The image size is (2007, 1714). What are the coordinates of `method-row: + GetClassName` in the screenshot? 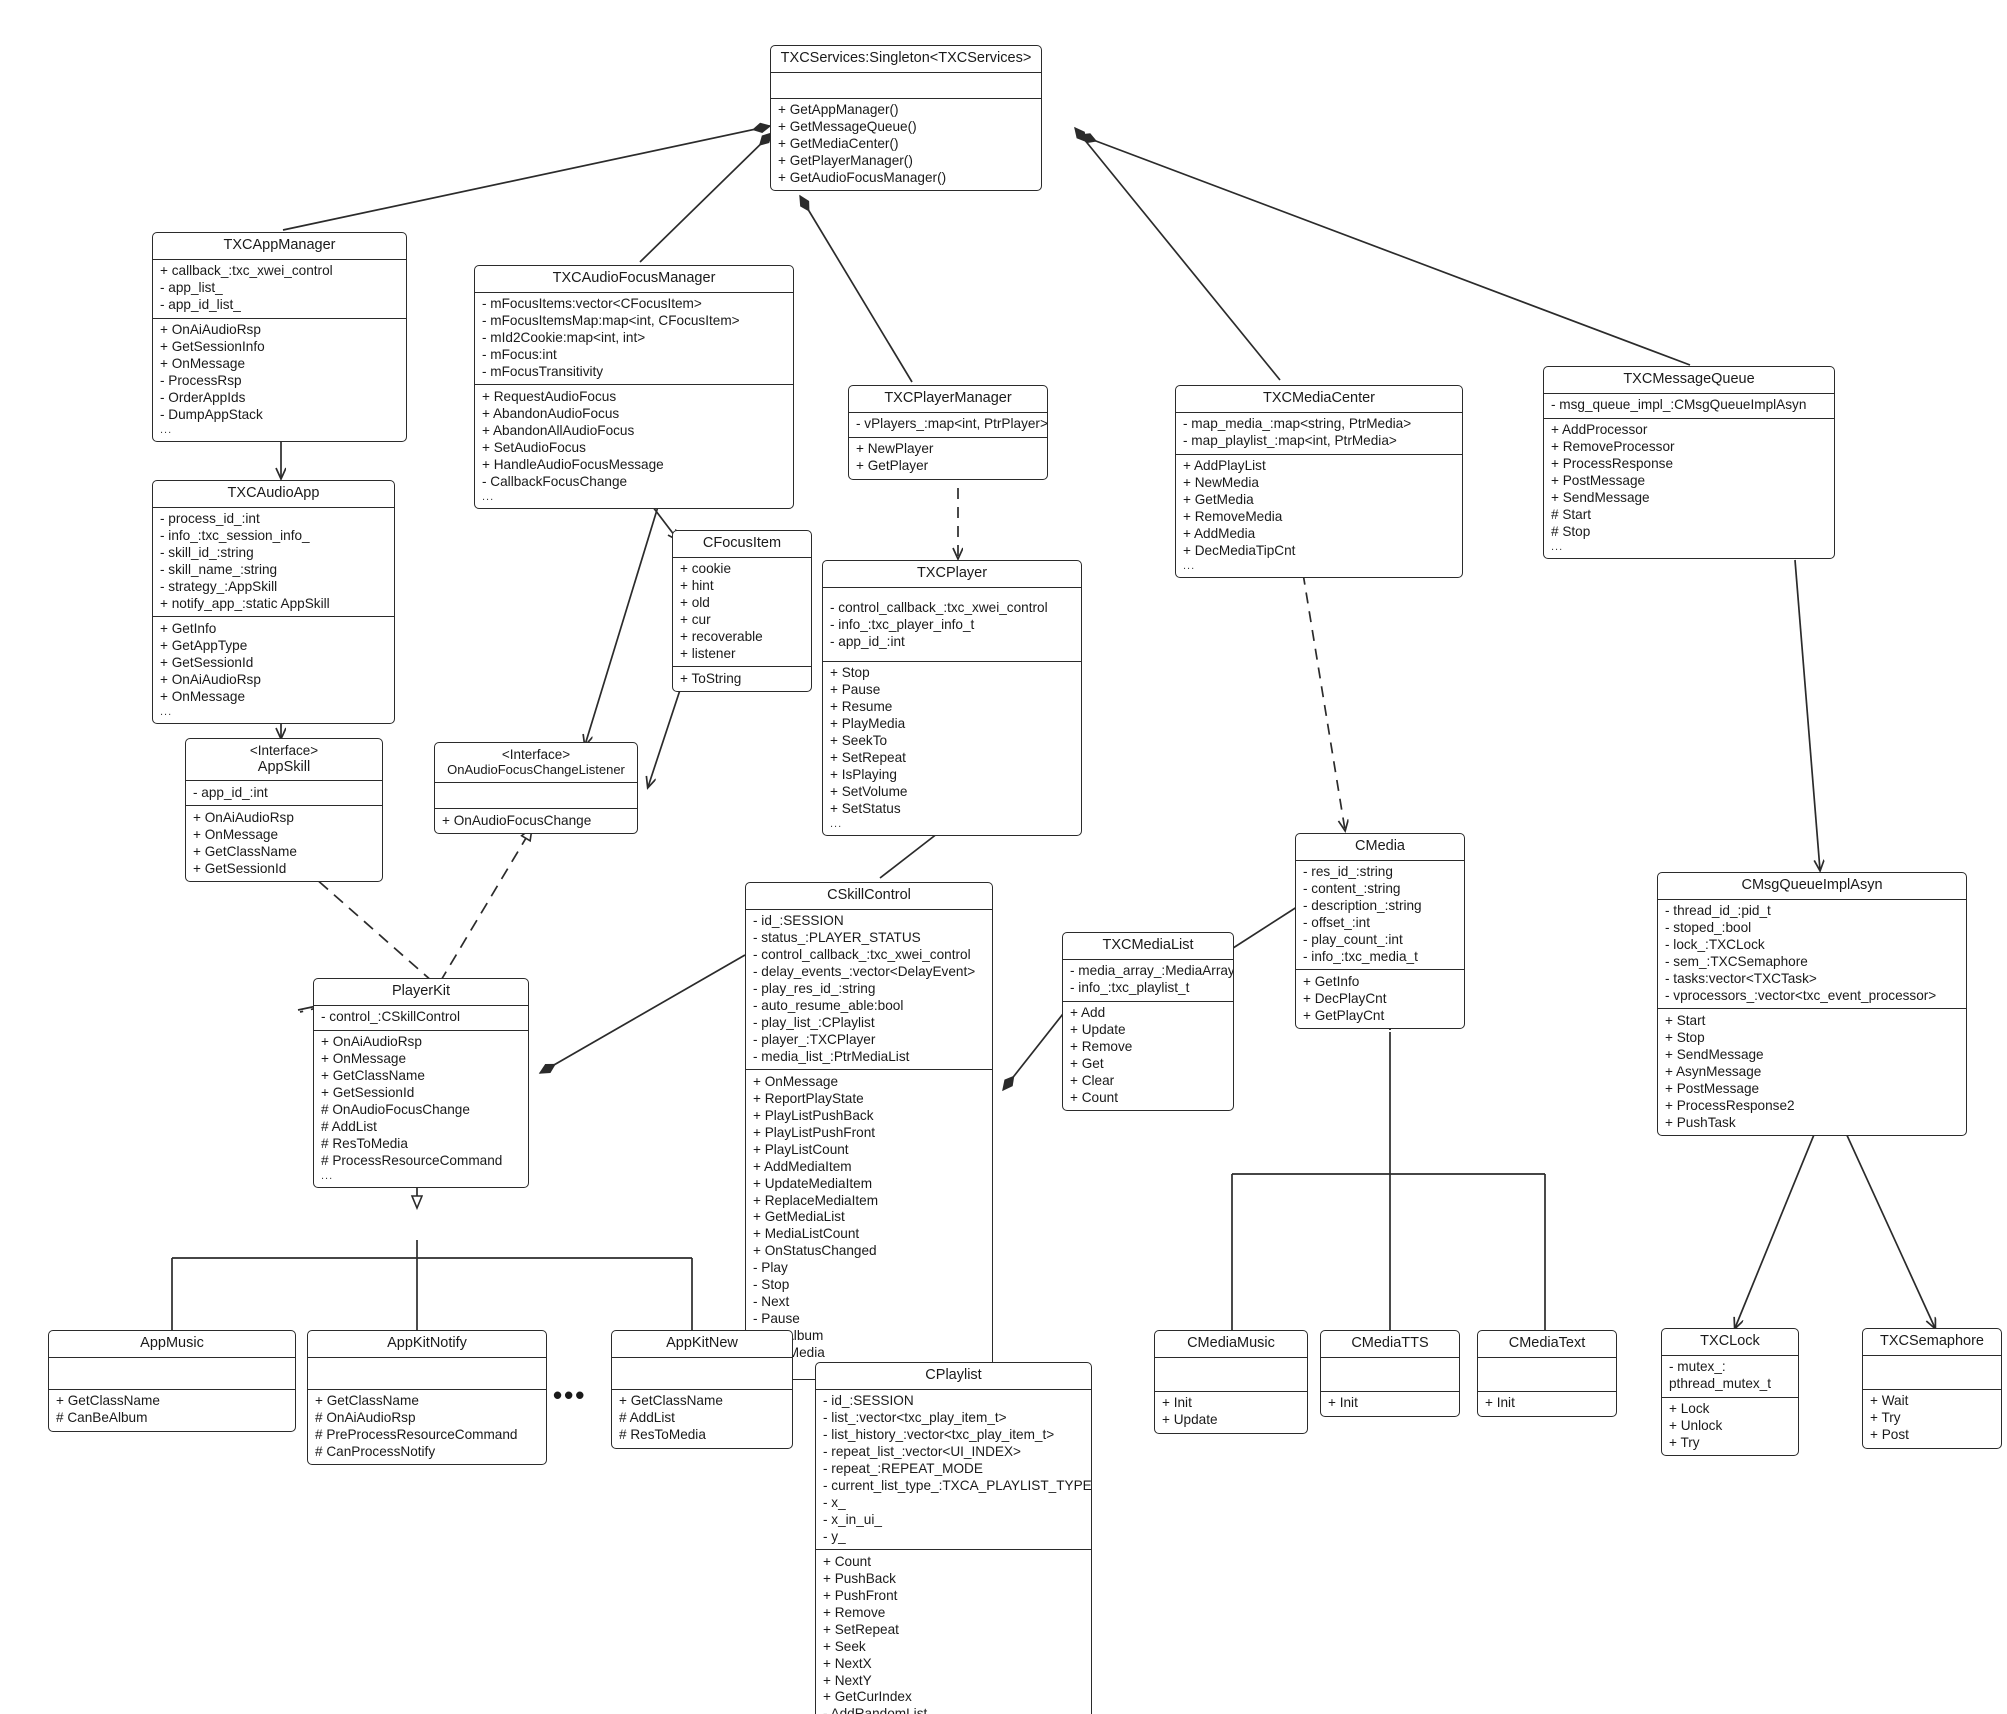 It's located at (367, 1401).